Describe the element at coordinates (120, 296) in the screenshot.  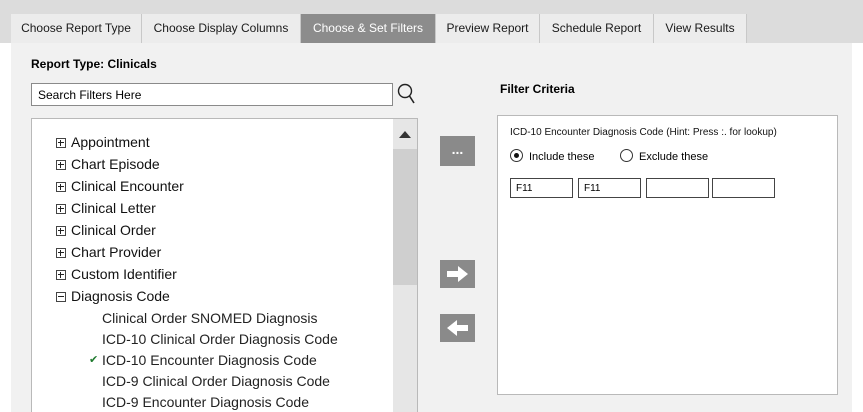
I see `tree-item-label: Diagnosis Code` at that location.